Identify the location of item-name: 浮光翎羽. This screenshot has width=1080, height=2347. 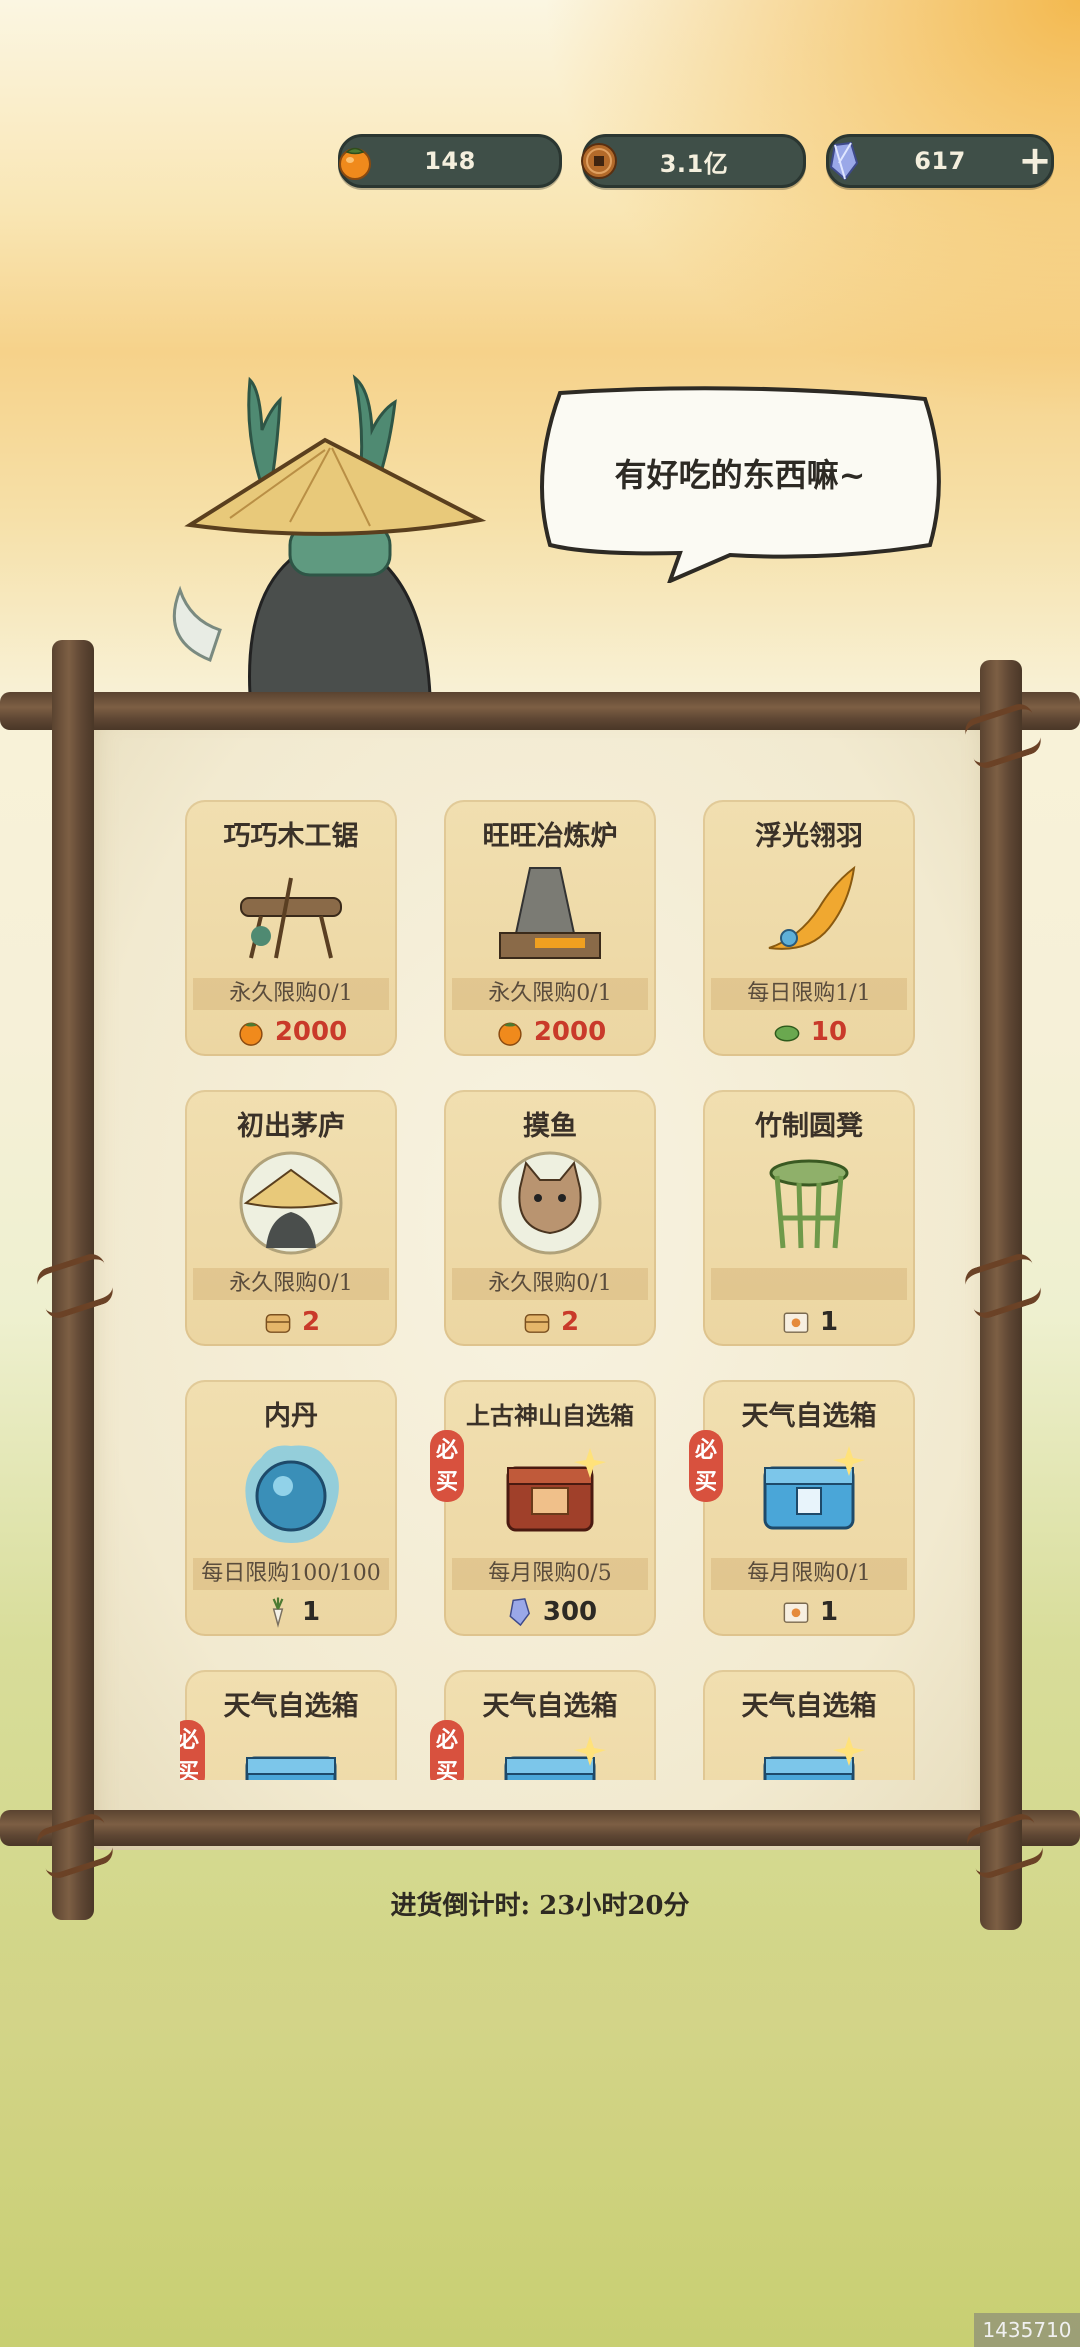
(809, 836).